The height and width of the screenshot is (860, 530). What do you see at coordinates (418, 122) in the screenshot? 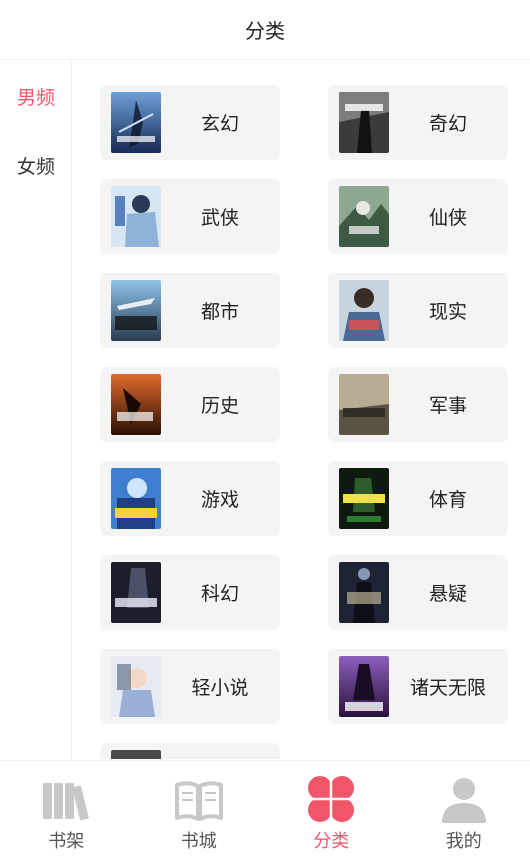
I see `category-card-qihuan: 奇幻` at bounding box center [418, 122].